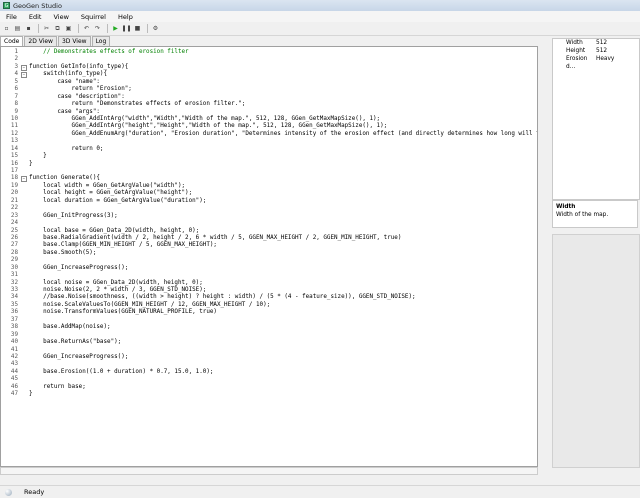 The image size is (640, 498). What do you see at coordinates (155, 28) in the screenshot?
I see `settings-icon: ⚙` at bounding box center [155, 28].